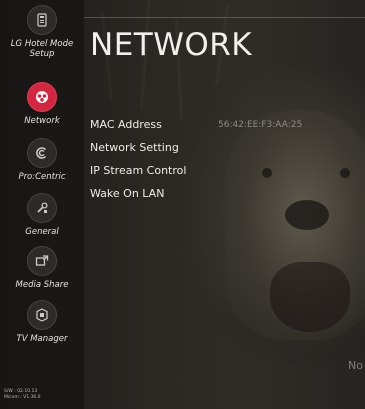  I want to click on sidebar-item-network: Network, so click(42, 104).